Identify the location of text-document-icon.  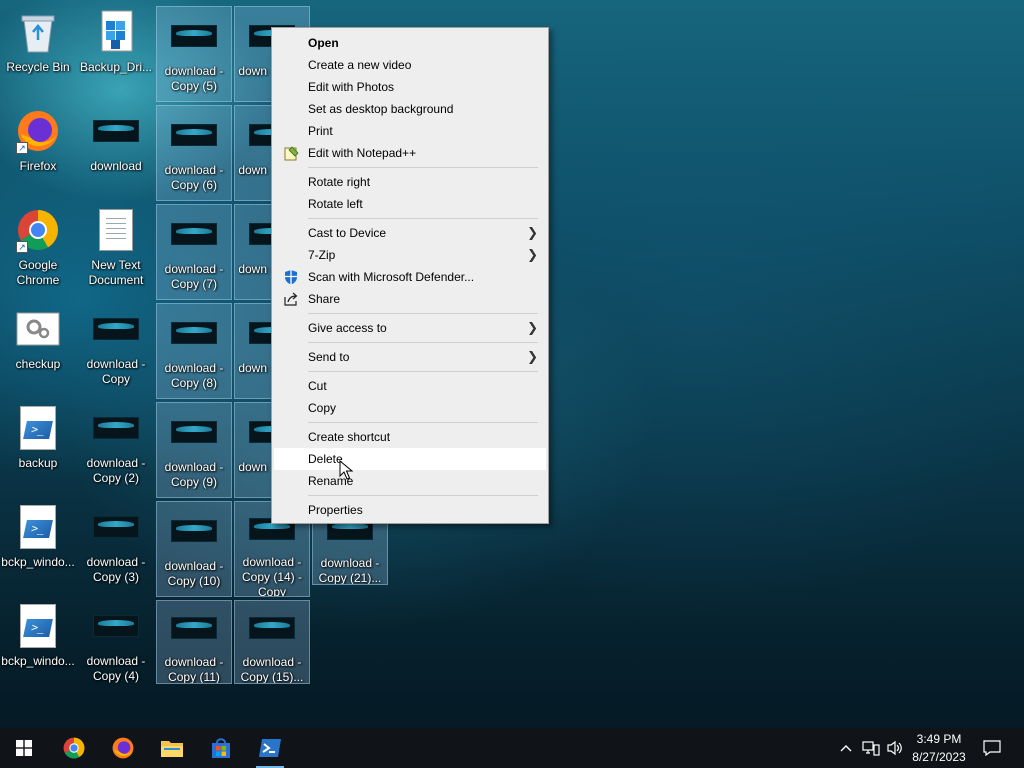
(116, 230).